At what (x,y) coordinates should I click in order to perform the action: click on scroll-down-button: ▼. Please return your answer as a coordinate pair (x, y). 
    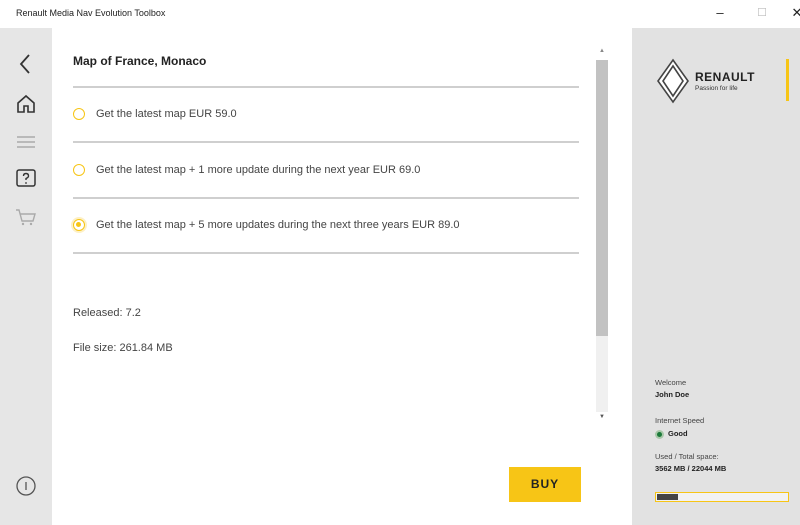
    Looking at the image, I should click on (602, 419).